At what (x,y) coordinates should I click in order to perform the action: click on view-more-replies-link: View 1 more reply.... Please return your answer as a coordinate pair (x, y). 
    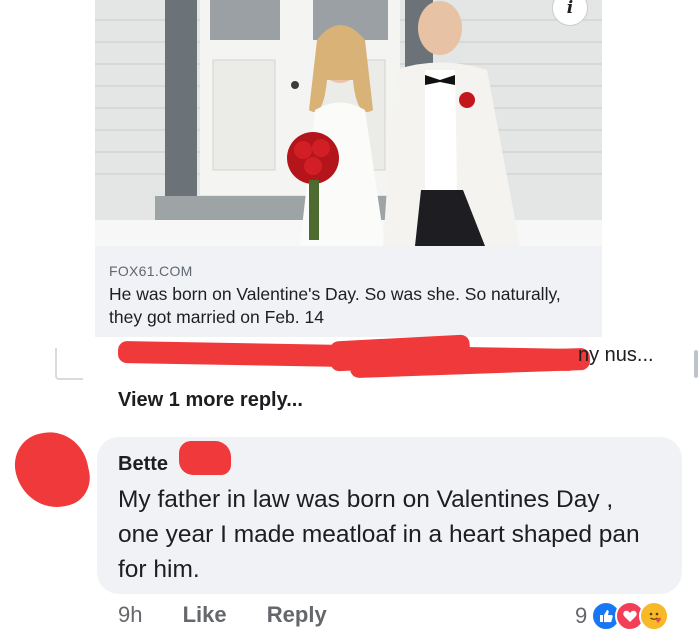
    Looking at the image, I should click on (210, 400).